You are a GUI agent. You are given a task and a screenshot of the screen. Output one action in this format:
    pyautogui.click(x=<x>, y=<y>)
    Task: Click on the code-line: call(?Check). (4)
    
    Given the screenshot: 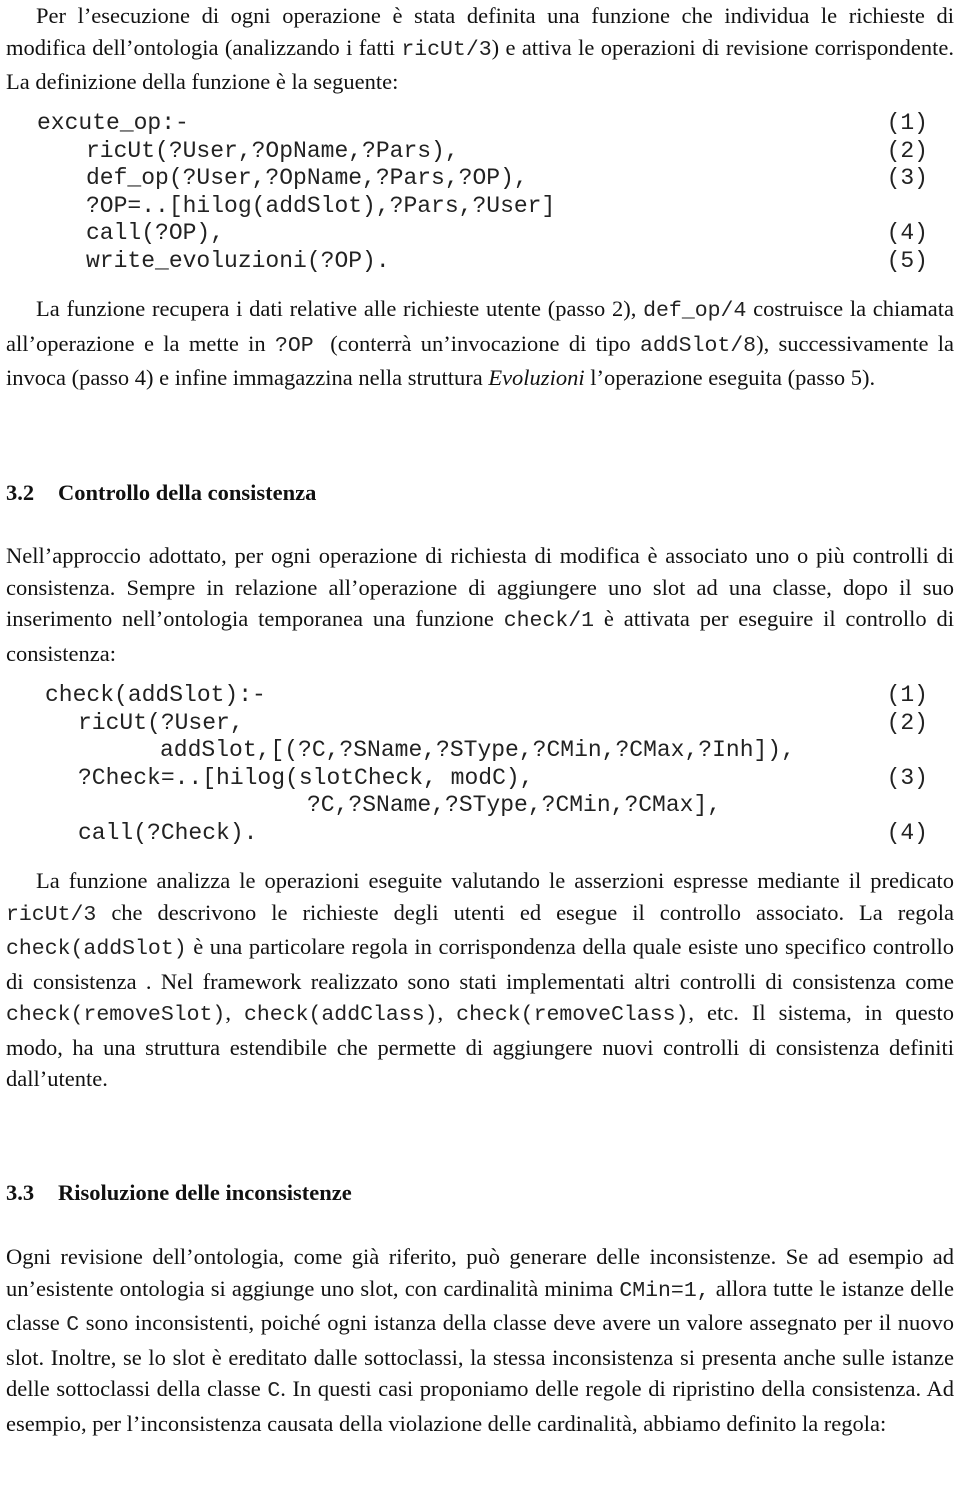 What is the action you would take?
    pyautogui.click(x=480, y=834)
    